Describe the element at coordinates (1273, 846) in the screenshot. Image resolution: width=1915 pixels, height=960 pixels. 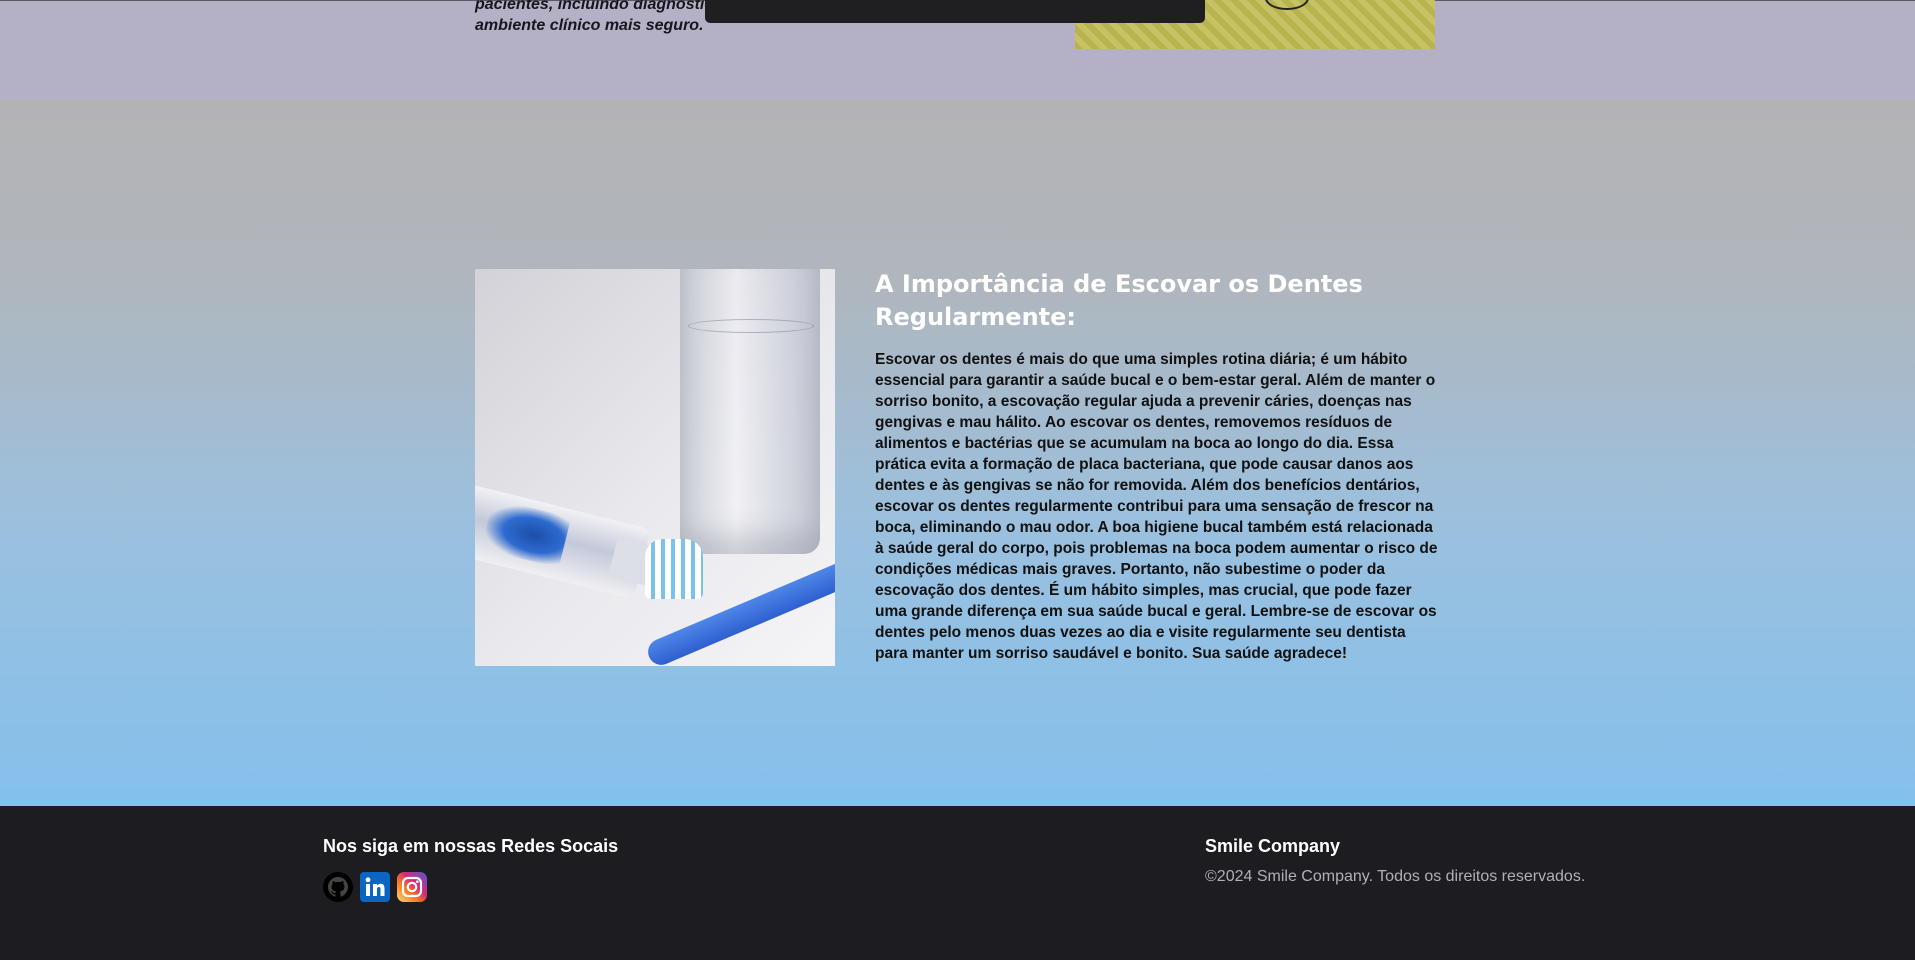
I see `company-name: Smile Company` at that location.